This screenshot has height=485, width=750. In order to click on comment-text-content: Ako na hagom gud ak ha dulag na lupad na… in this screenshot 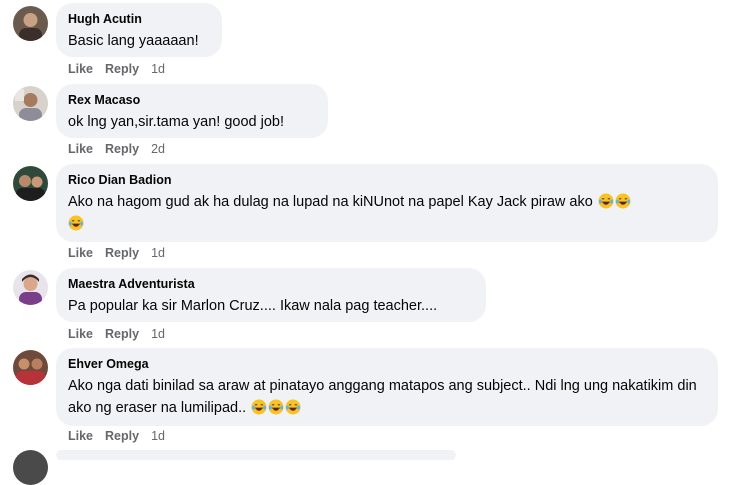, I will do `click(330, 202)`.